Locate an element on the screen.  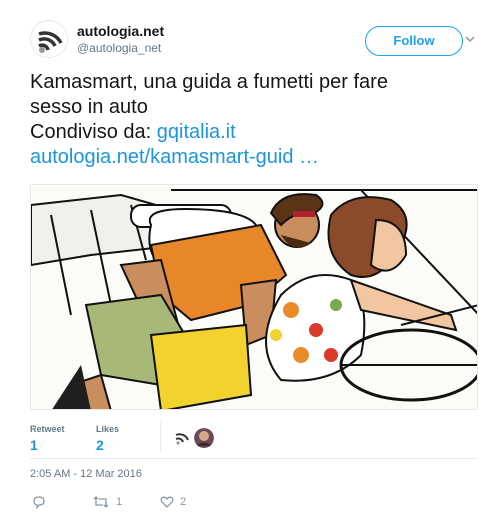
account-name: autologia.net is located at coordinates (120, 31).